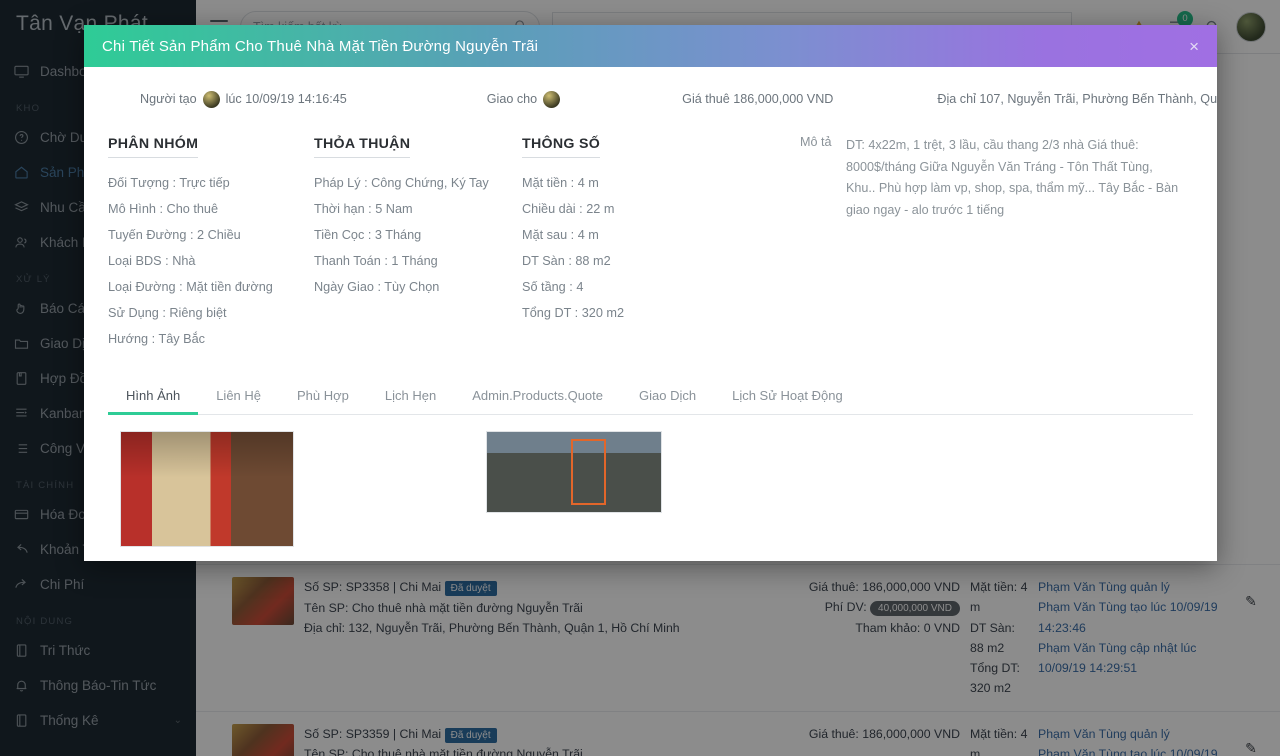 The height and width of the screenshot is (756, 1280). Describe the element at coordinates (390, 209) in the screenshot. I see `kv-value: : 5 Nam` at that location.